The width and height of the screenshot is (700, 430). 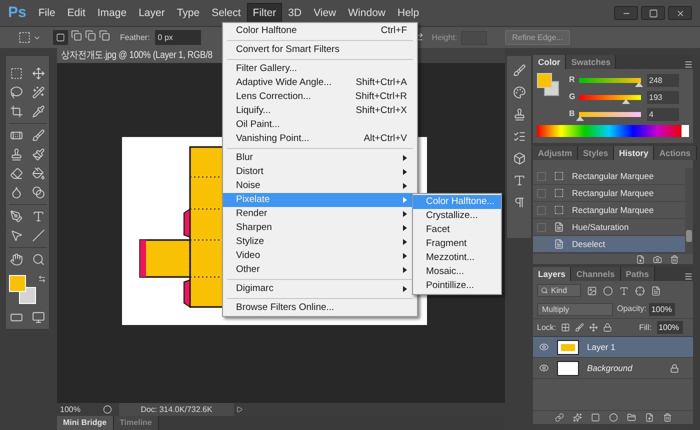 I want to click on opacity-field: 100%, so click(x=662, y=309).